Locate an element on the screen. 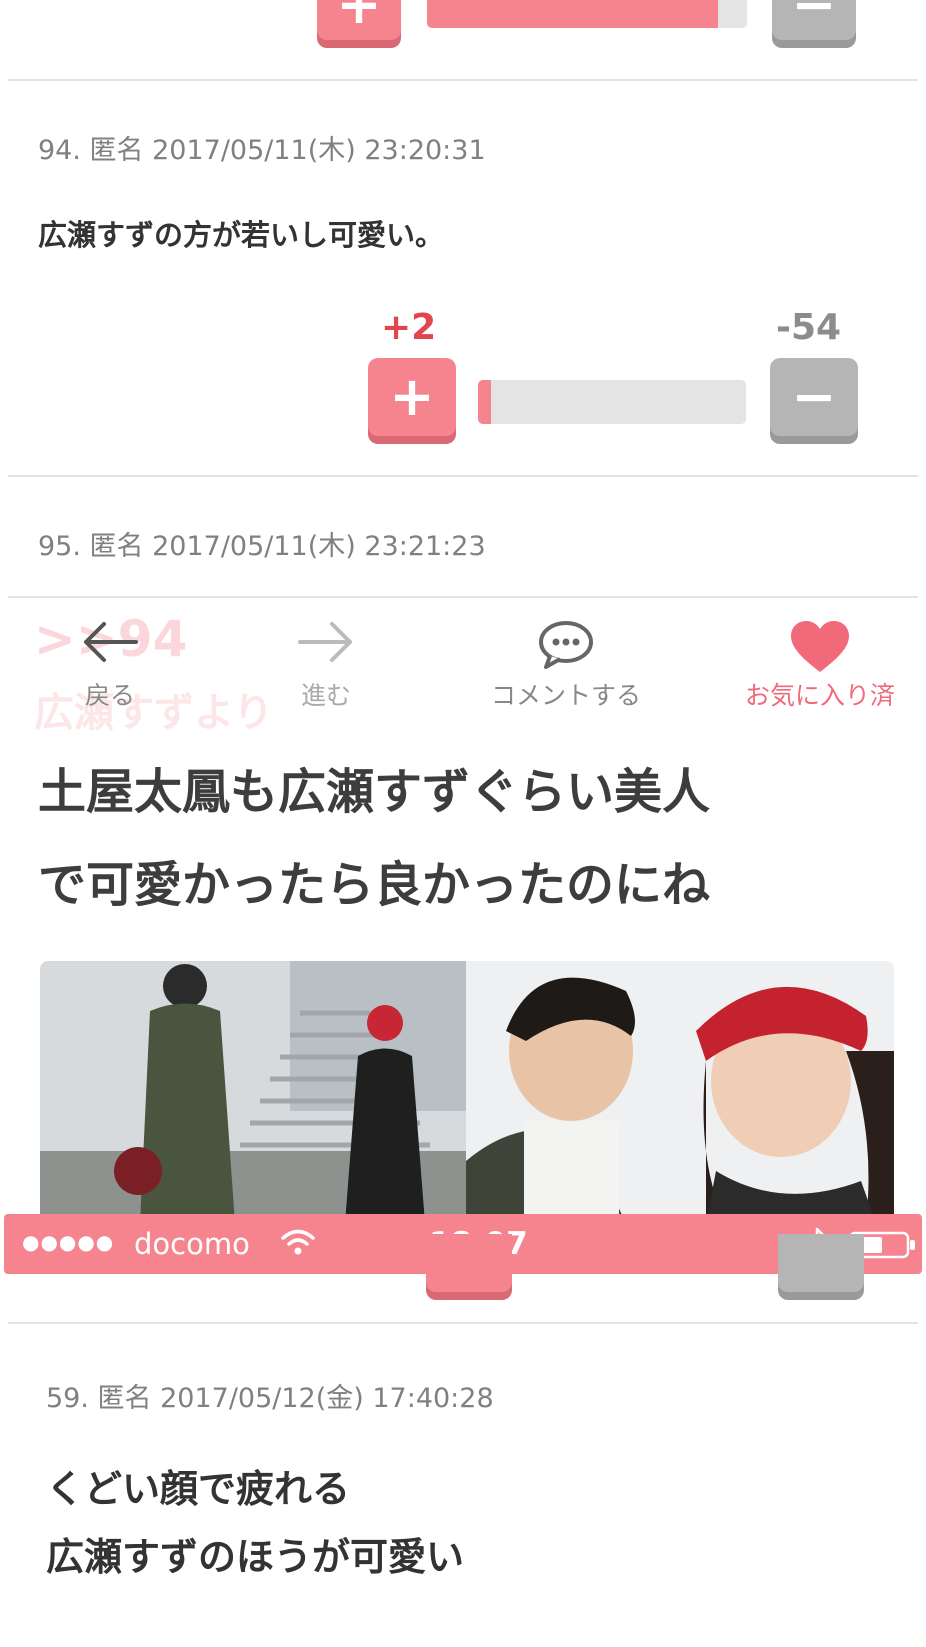 This screenshot has height=1647, width=926. plus-count: +2 is located at coordinates (409, 327).